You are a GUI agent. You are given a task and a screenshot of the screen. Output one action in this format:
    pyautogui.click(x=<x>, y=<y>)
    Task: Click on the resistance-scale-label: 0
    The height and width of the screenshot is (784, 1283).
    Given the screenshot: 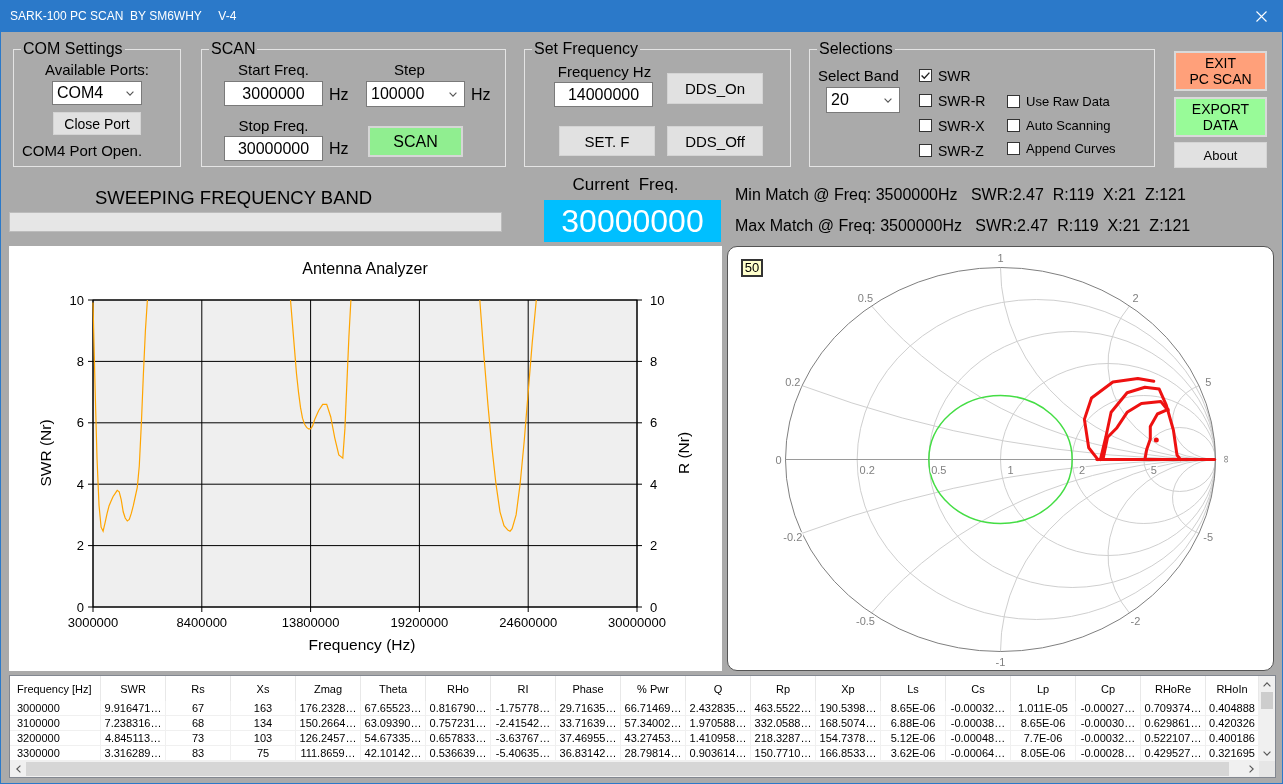 What is the action you would take?
    pyautogui.click(x=778, y=459)
    